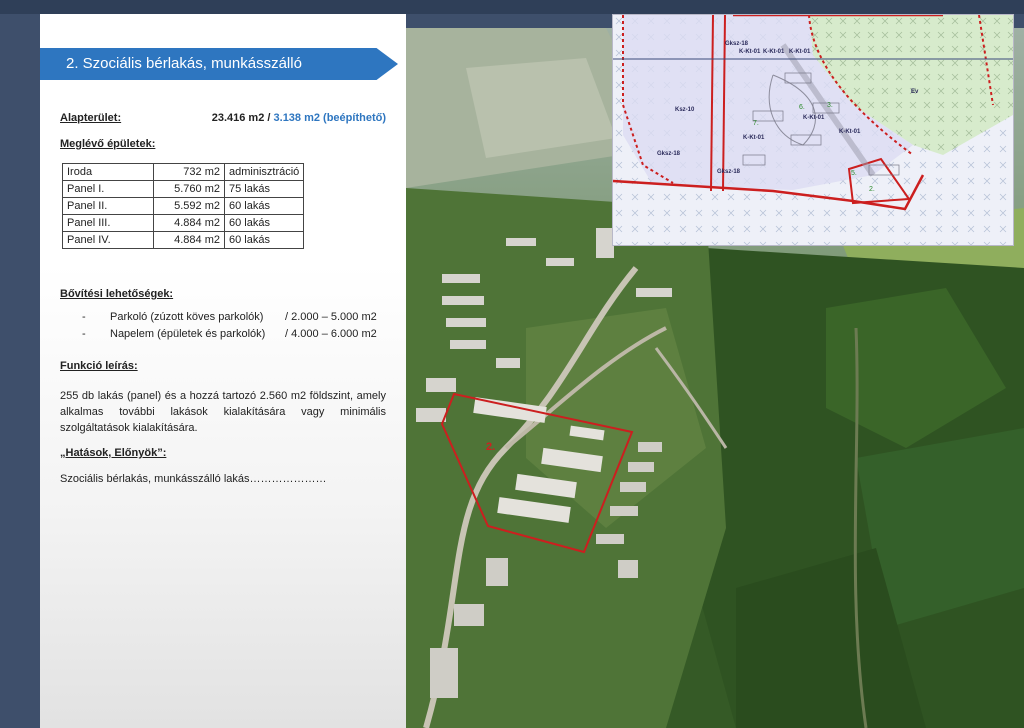 The width and height of the screenshot is (1024, 728). I want to click on map-label: Ev, so click(915, 92).